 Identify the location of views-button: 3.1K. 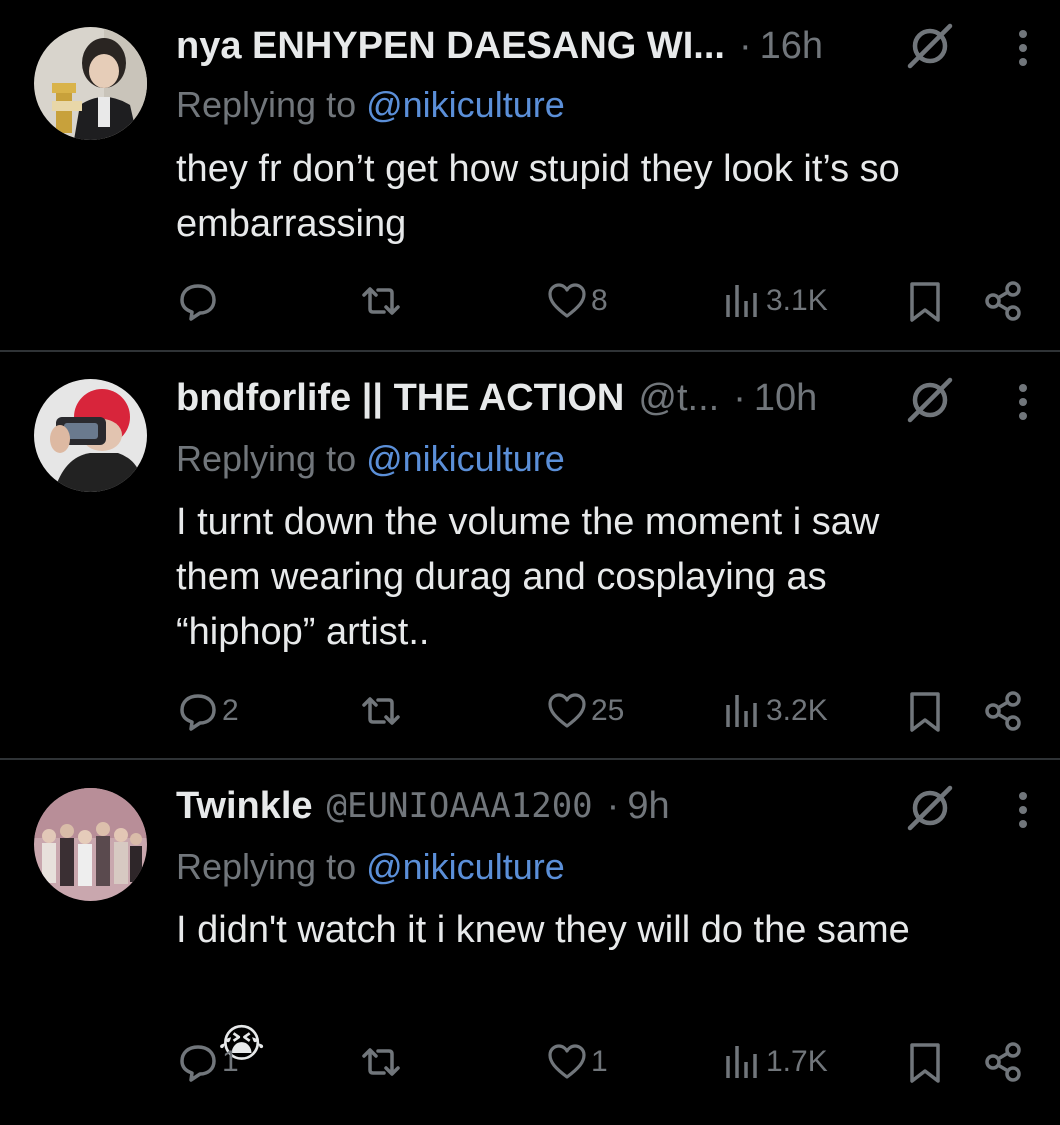
(775, 301).